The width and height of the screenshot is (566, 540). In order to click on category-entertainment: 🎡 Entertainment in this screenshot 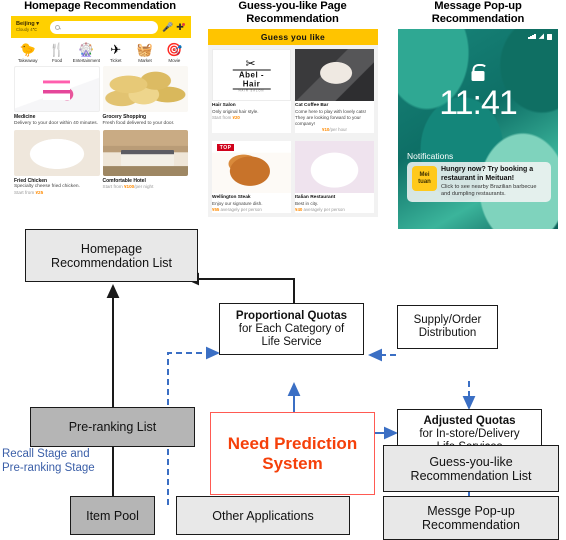, I will do `click(86, 52)`.